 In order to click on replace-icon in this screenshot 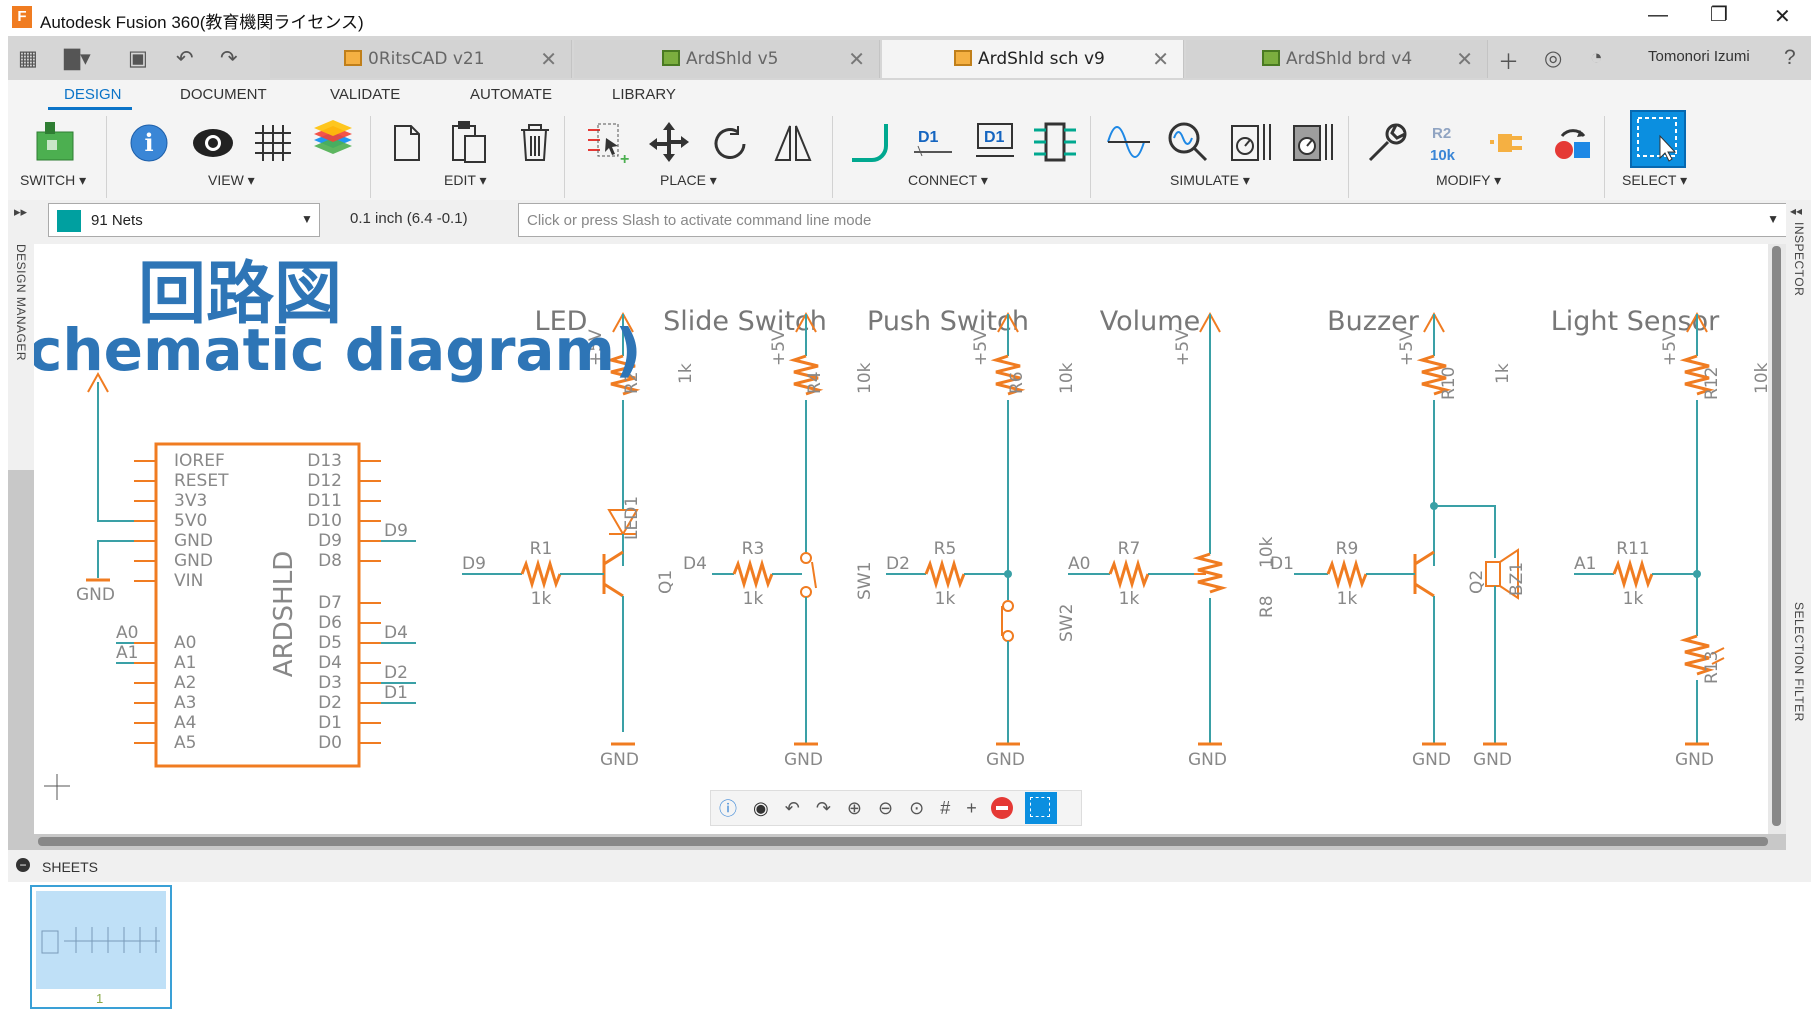, I will do `click(1573, 143)`.